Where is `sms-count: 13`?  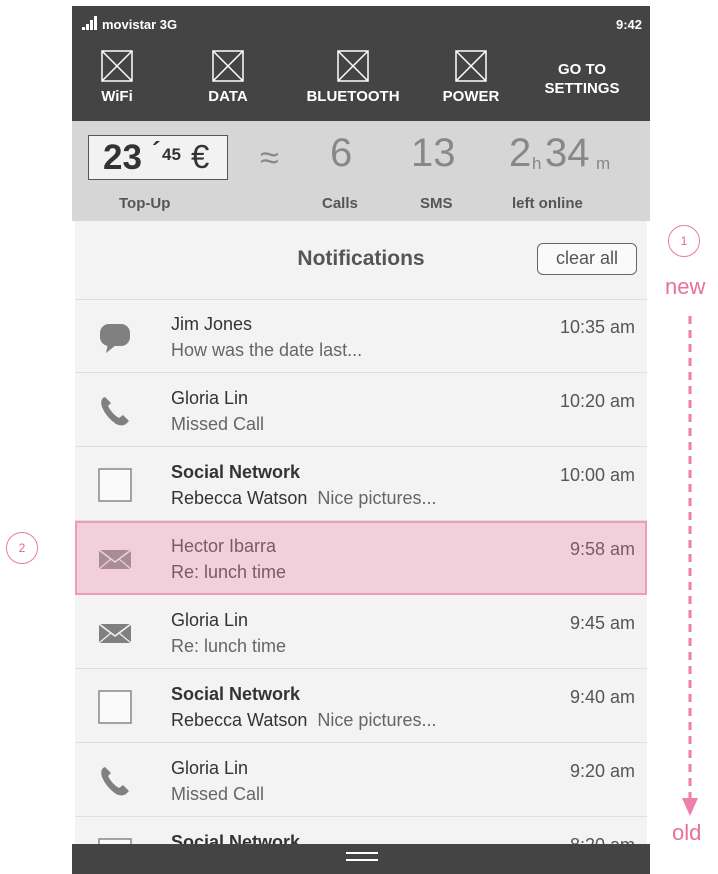 sms-count: 13 is located at coordinates (433, 153).